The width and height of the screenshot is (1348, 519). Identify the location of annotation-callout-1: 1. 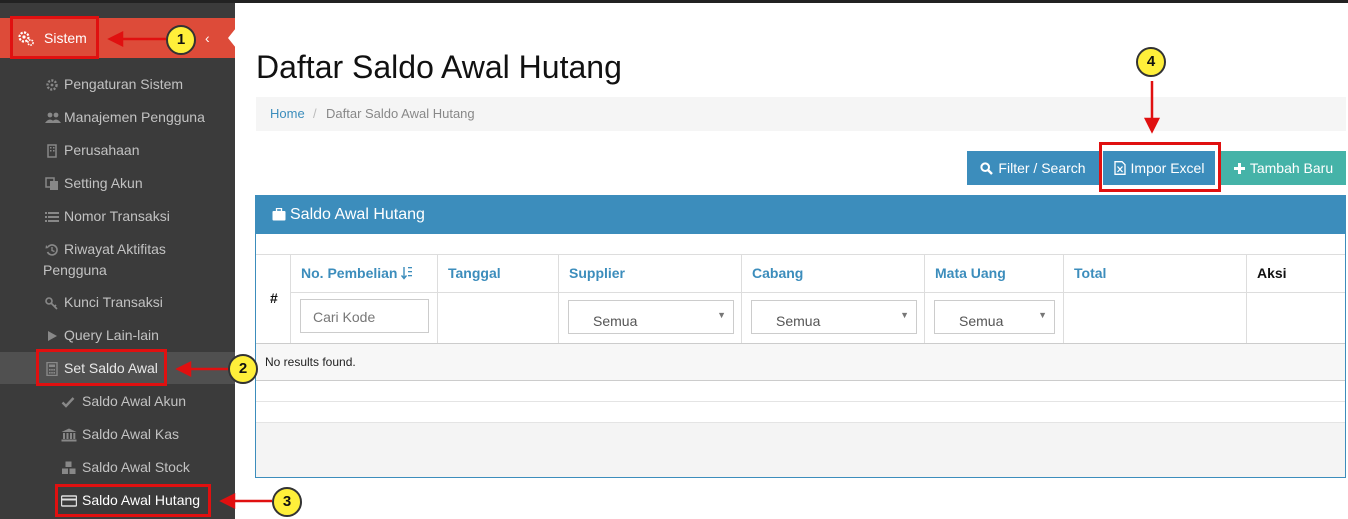
(181, 40).